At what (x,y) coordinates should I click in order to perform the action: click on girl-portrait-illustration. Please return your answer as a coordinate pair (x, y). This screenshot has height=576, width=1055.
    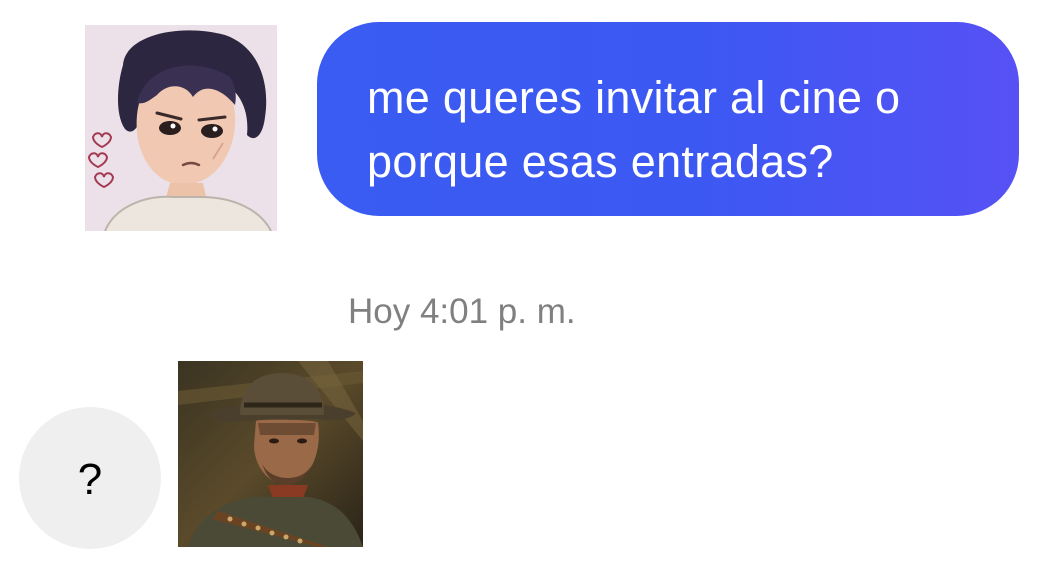
    Looking at the image, I should click on (181, 128).